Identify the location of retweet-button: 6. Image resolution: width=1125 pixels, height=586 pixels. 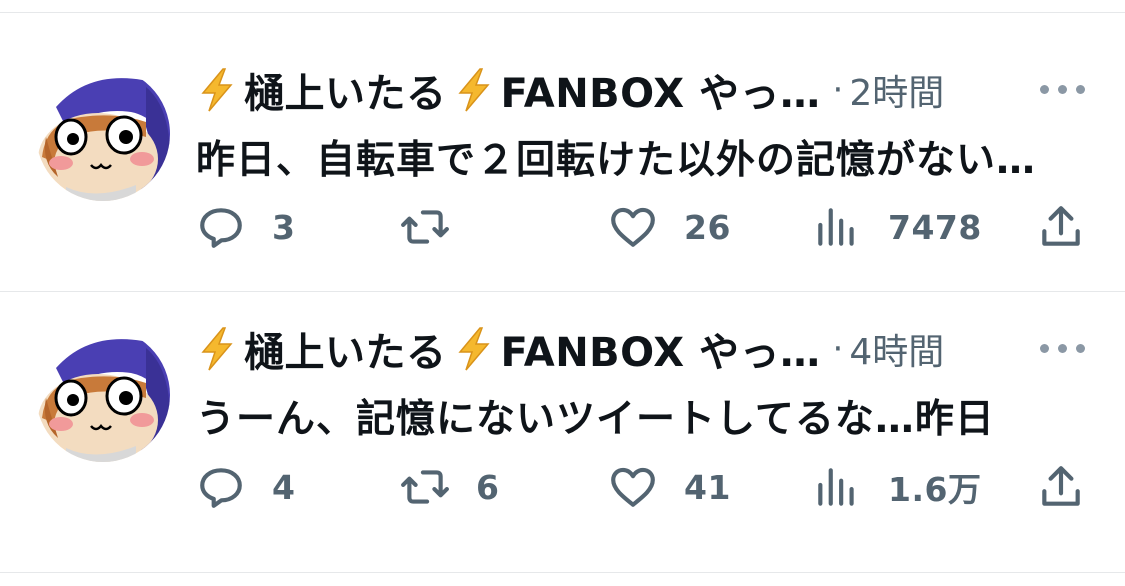
(449, 487).